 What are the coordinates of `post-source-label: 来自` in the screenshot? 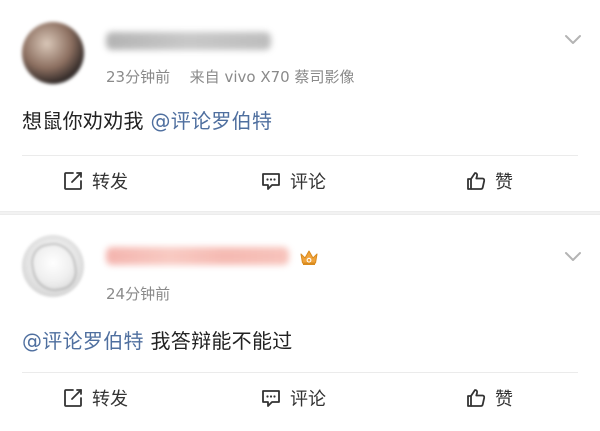 It's located at (204, 77).